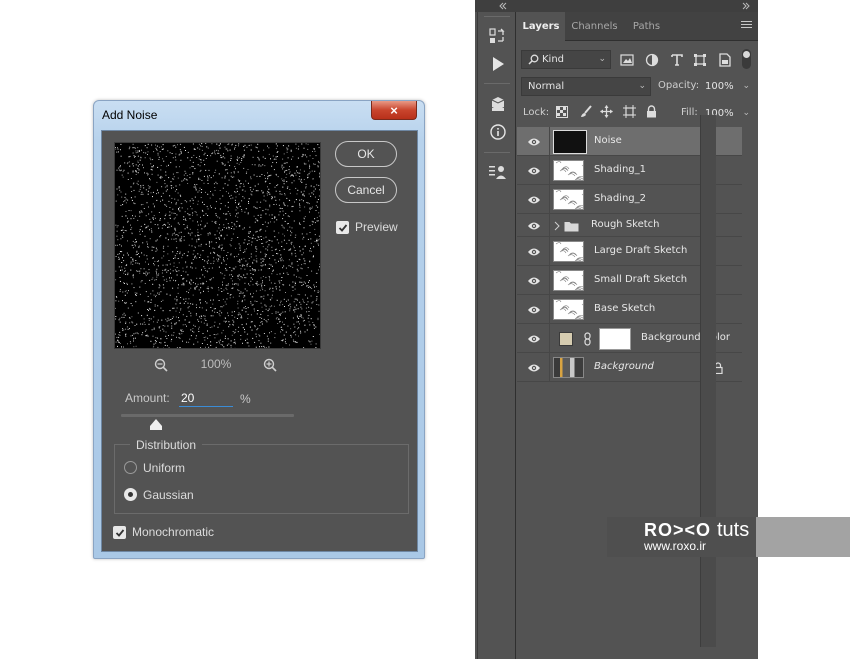 The image size is (850, 659). I want to click on tab-channels: Channels, so click(594, 26).